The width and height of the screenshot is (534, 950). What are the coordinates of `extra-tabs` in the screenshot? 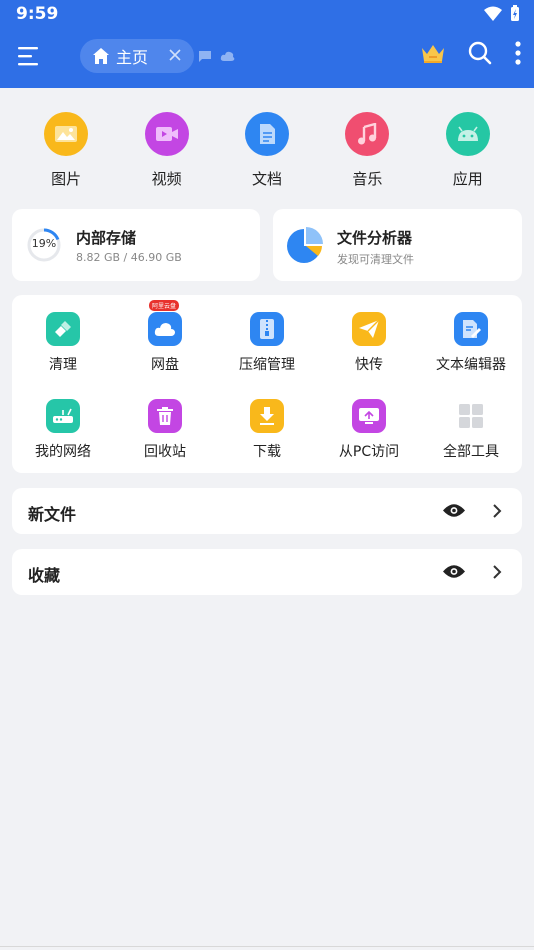 It's located at (216, 56).